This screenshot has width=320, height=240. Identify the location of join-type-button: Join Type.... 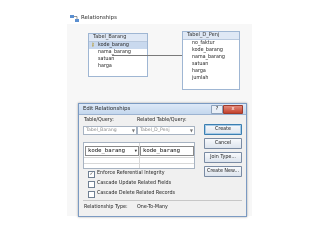
(223, 157).